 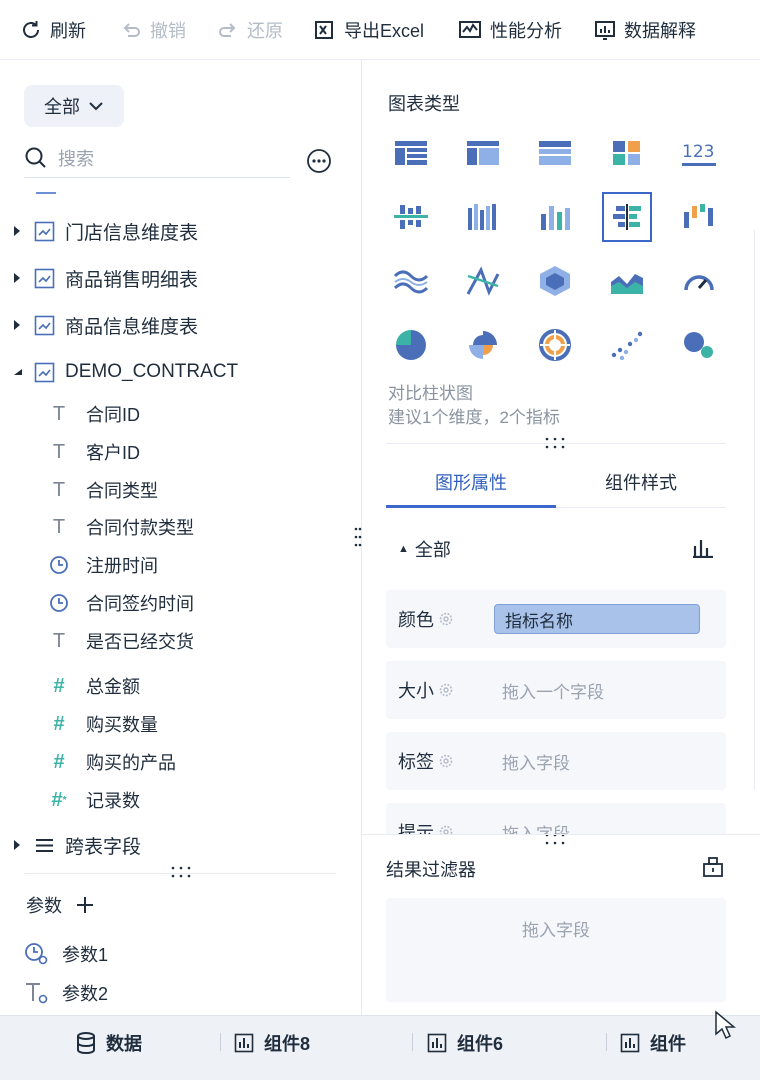 What do you see at coordinates (713, 867) in the screenshot?
I see `filter-settings-icon` at bounding box center [713, 867].